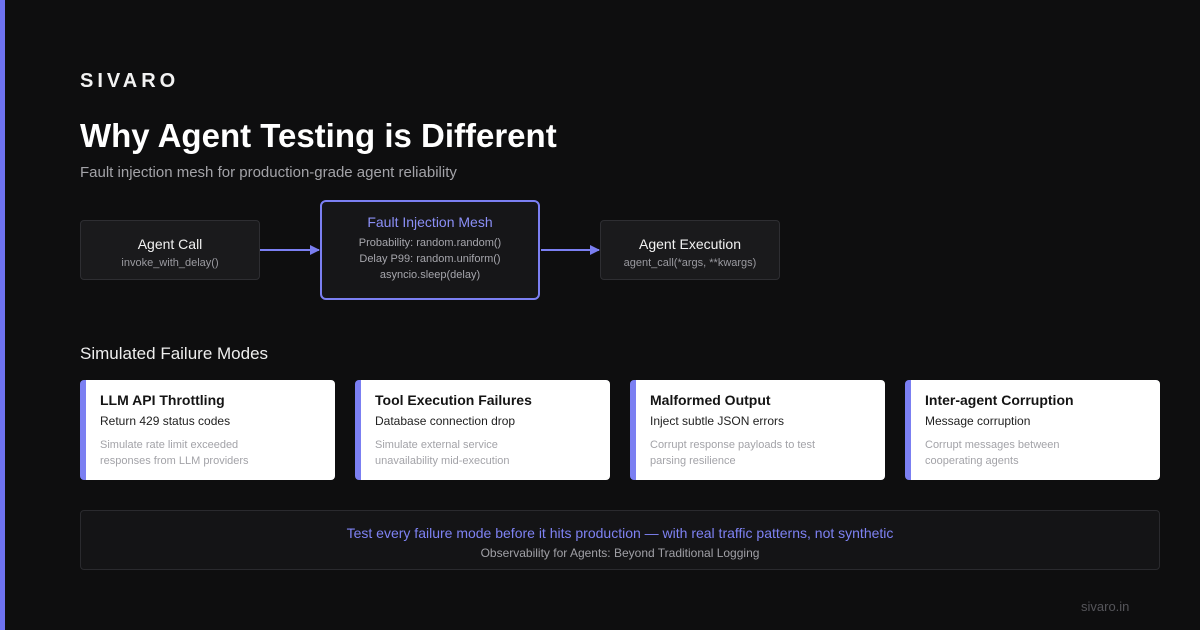 The height and width of the screenshot is (630, 1200). What do you see at coordinates (430, 222) in the screenshot?
I see `mesh-title: Fault Injection Mesh` at bounding box center [430, 222].